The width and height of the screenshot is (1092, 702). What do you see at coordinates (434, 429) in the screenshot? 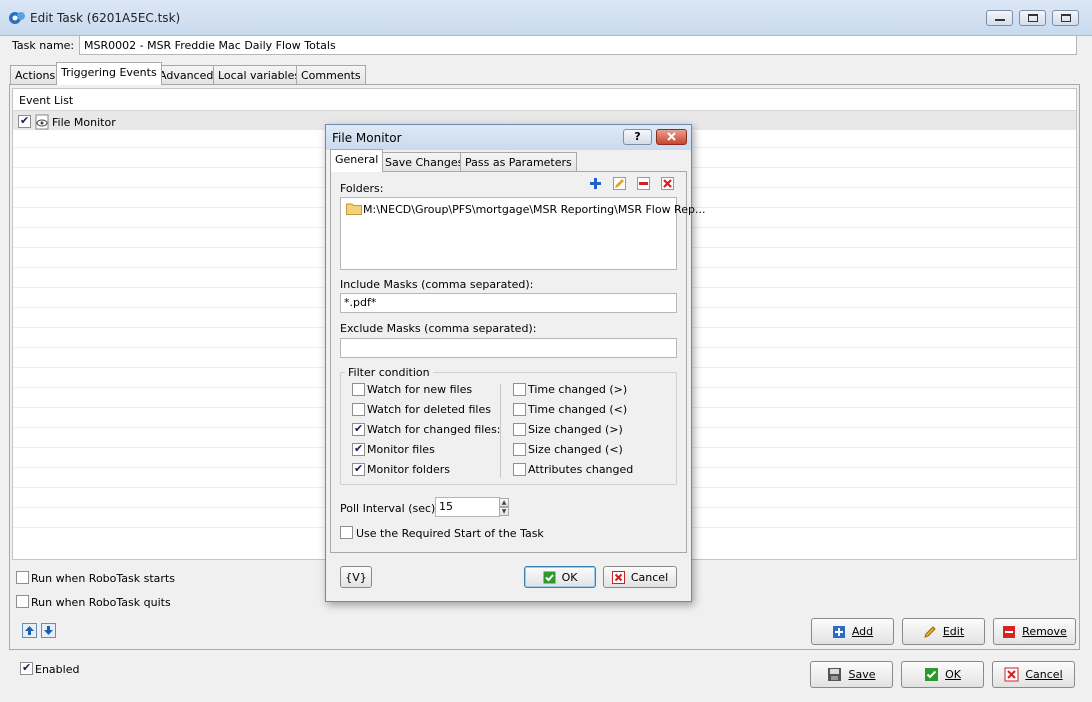
I see `filter-label: Watch for changed files:` at bounding box center [434, 429].